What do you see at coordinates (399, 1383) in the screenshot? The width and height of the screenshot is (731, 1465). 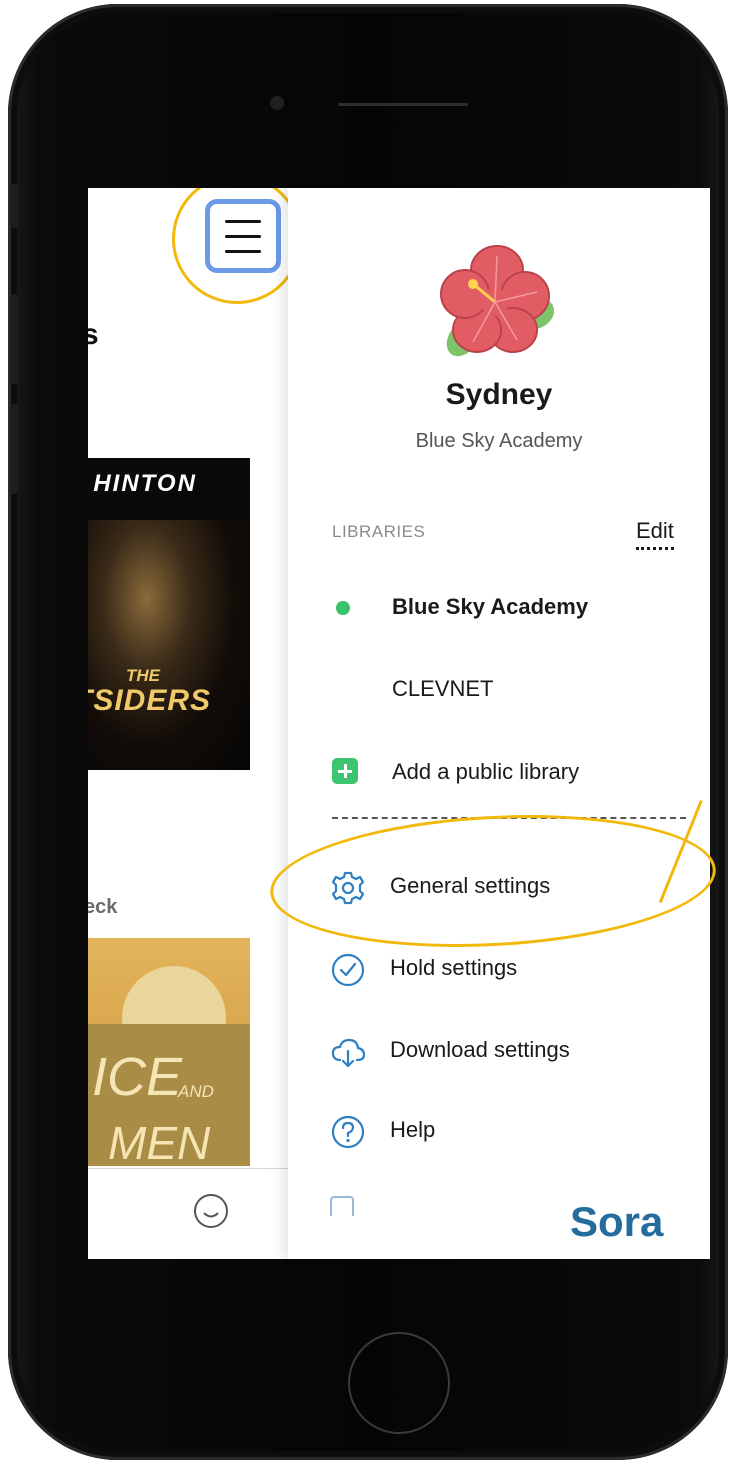 I see `home-button` at bounding box center [399, 1383].